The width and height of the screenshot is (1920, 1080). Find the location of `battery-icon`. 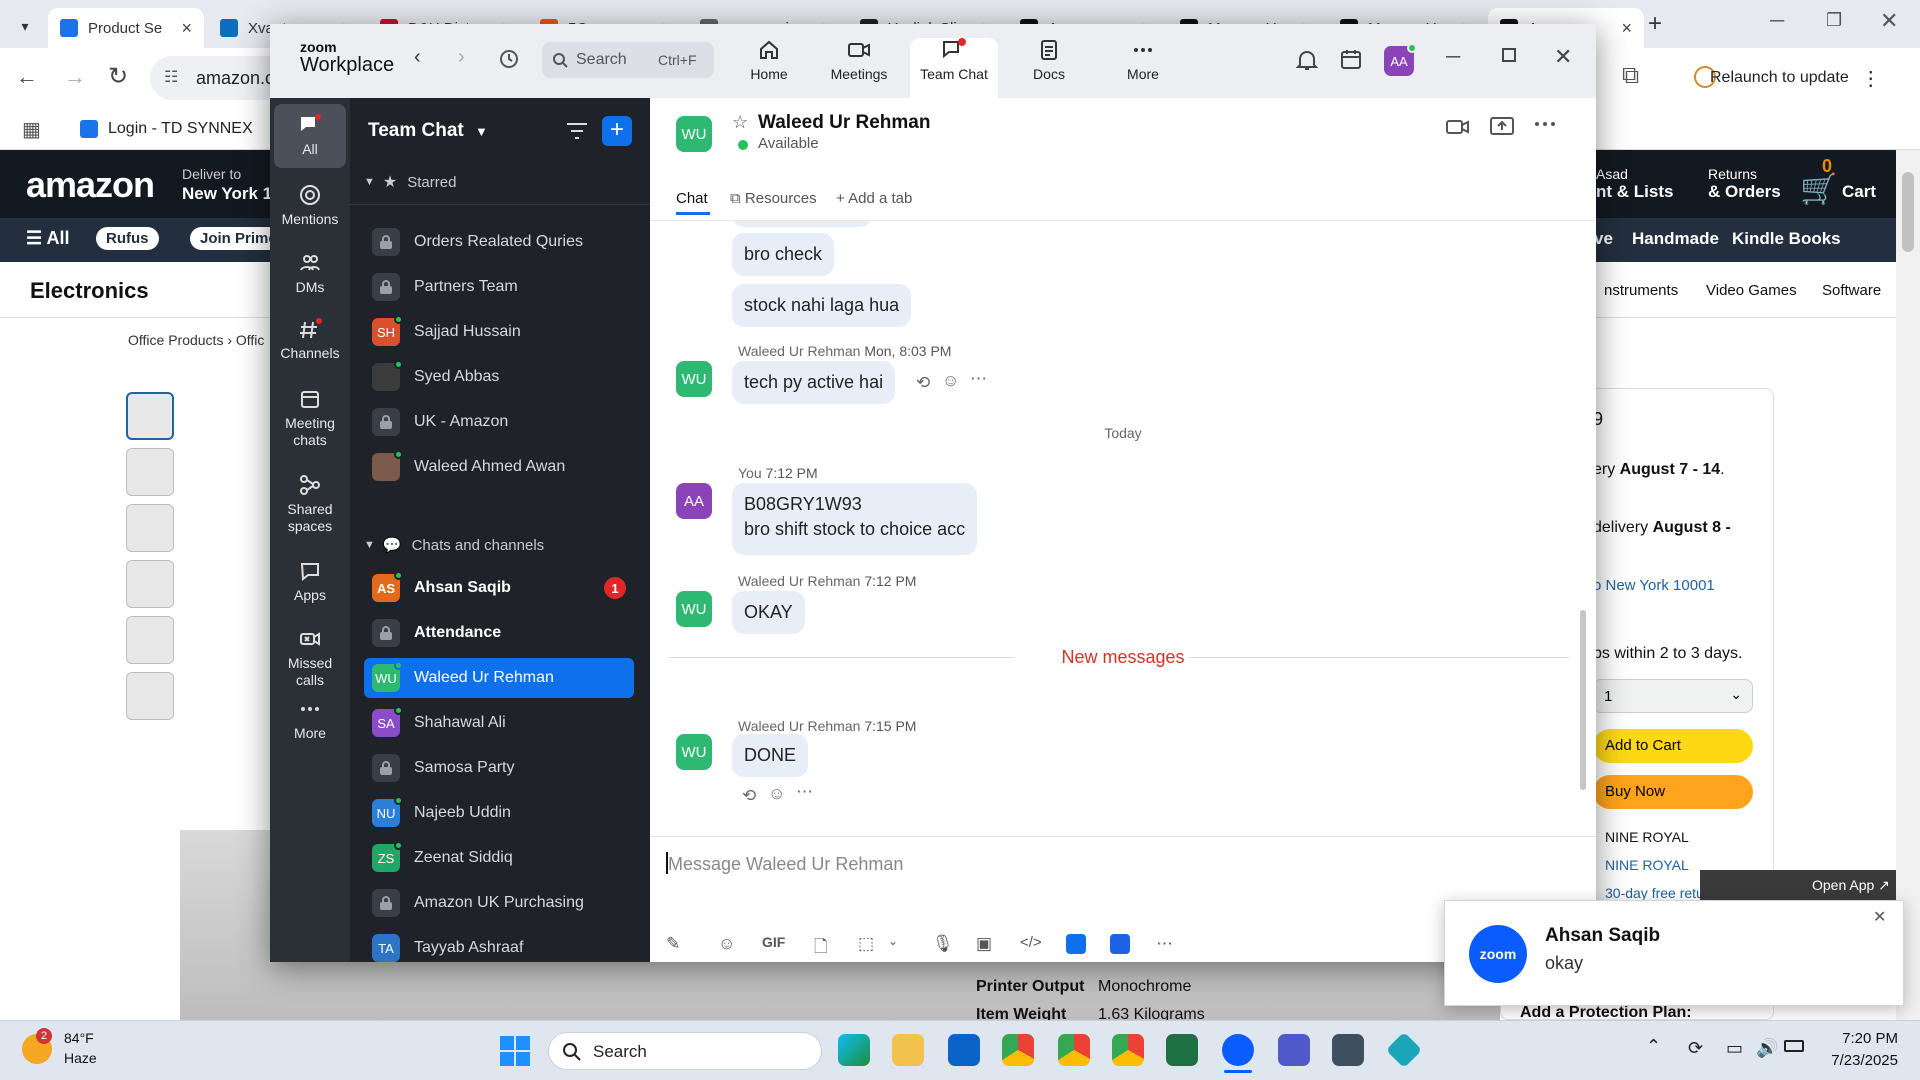

battery-icon is located at coordinates (1794, 1046).